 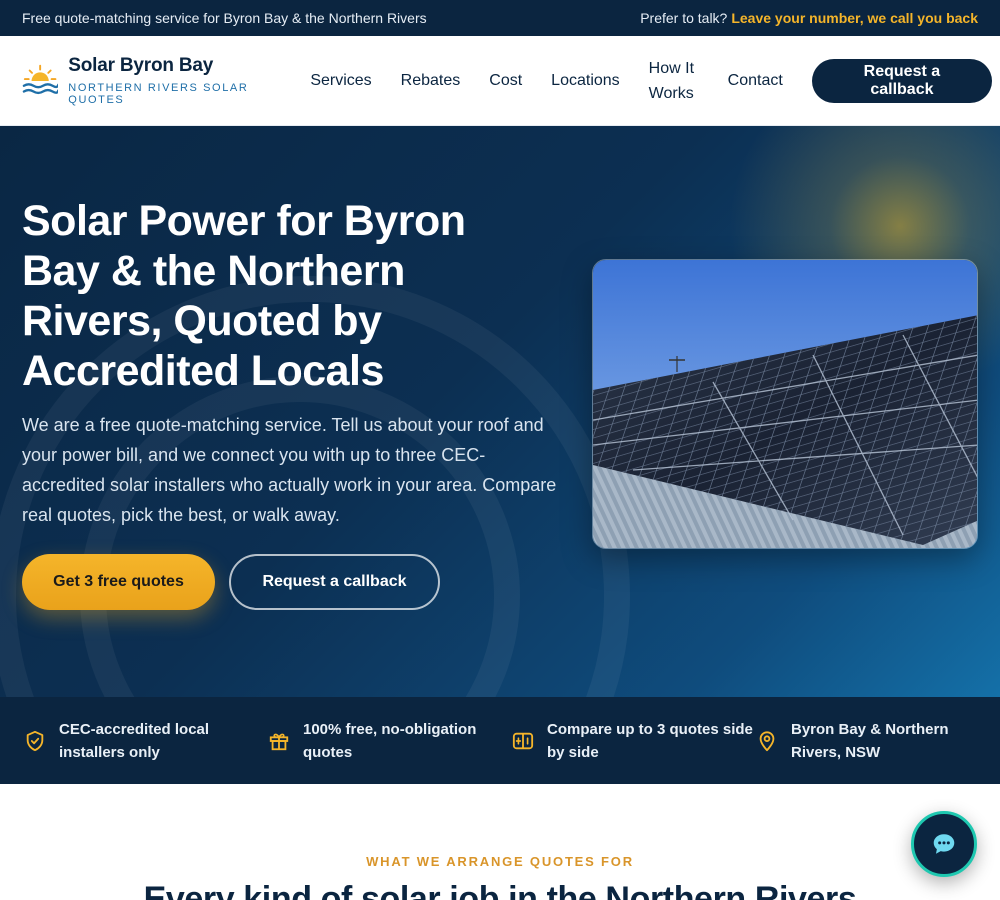 I want to click on trust-text: 100% free, no-obligation quotes, so click(x=390, y=740).